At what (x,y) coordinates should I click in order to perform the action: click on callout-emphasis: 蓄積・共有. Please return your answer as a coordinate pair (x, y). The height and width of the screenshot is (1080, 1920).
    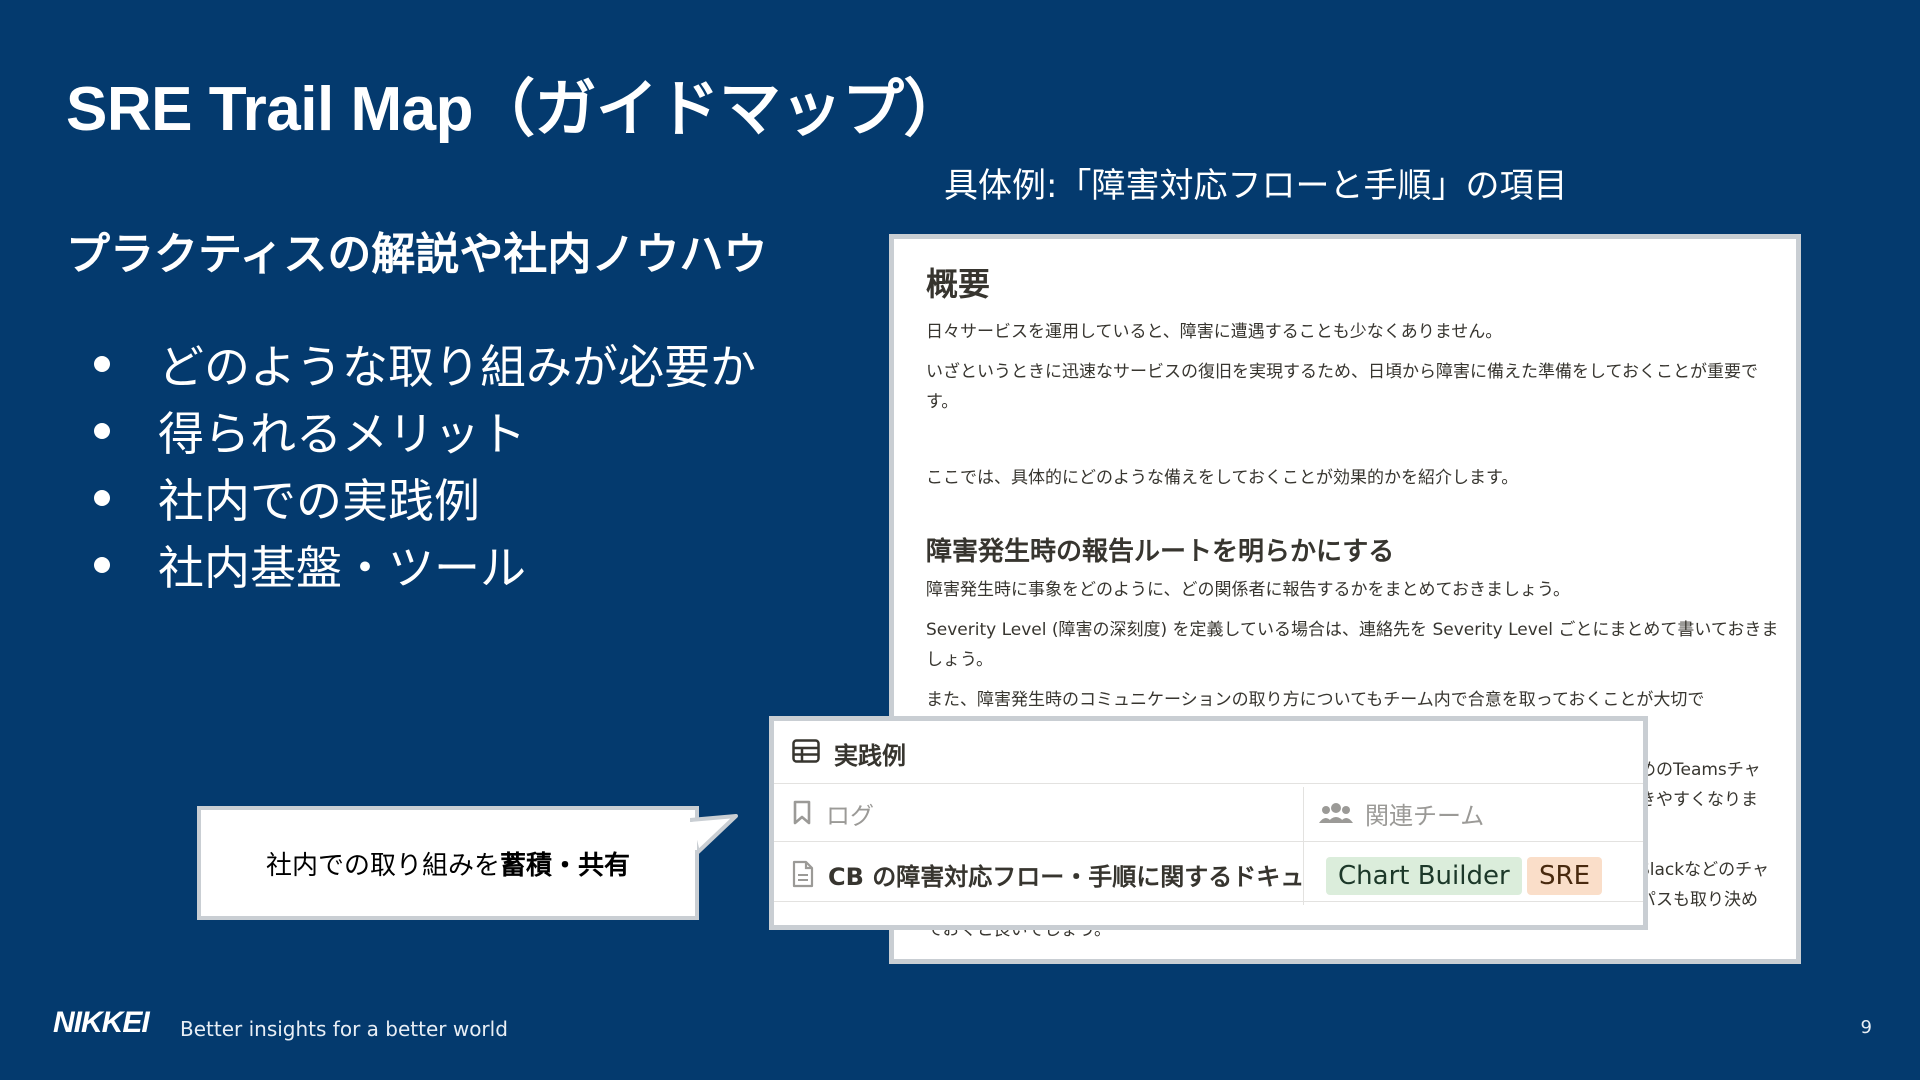
    Looking at the image, I should click on (565, 865).